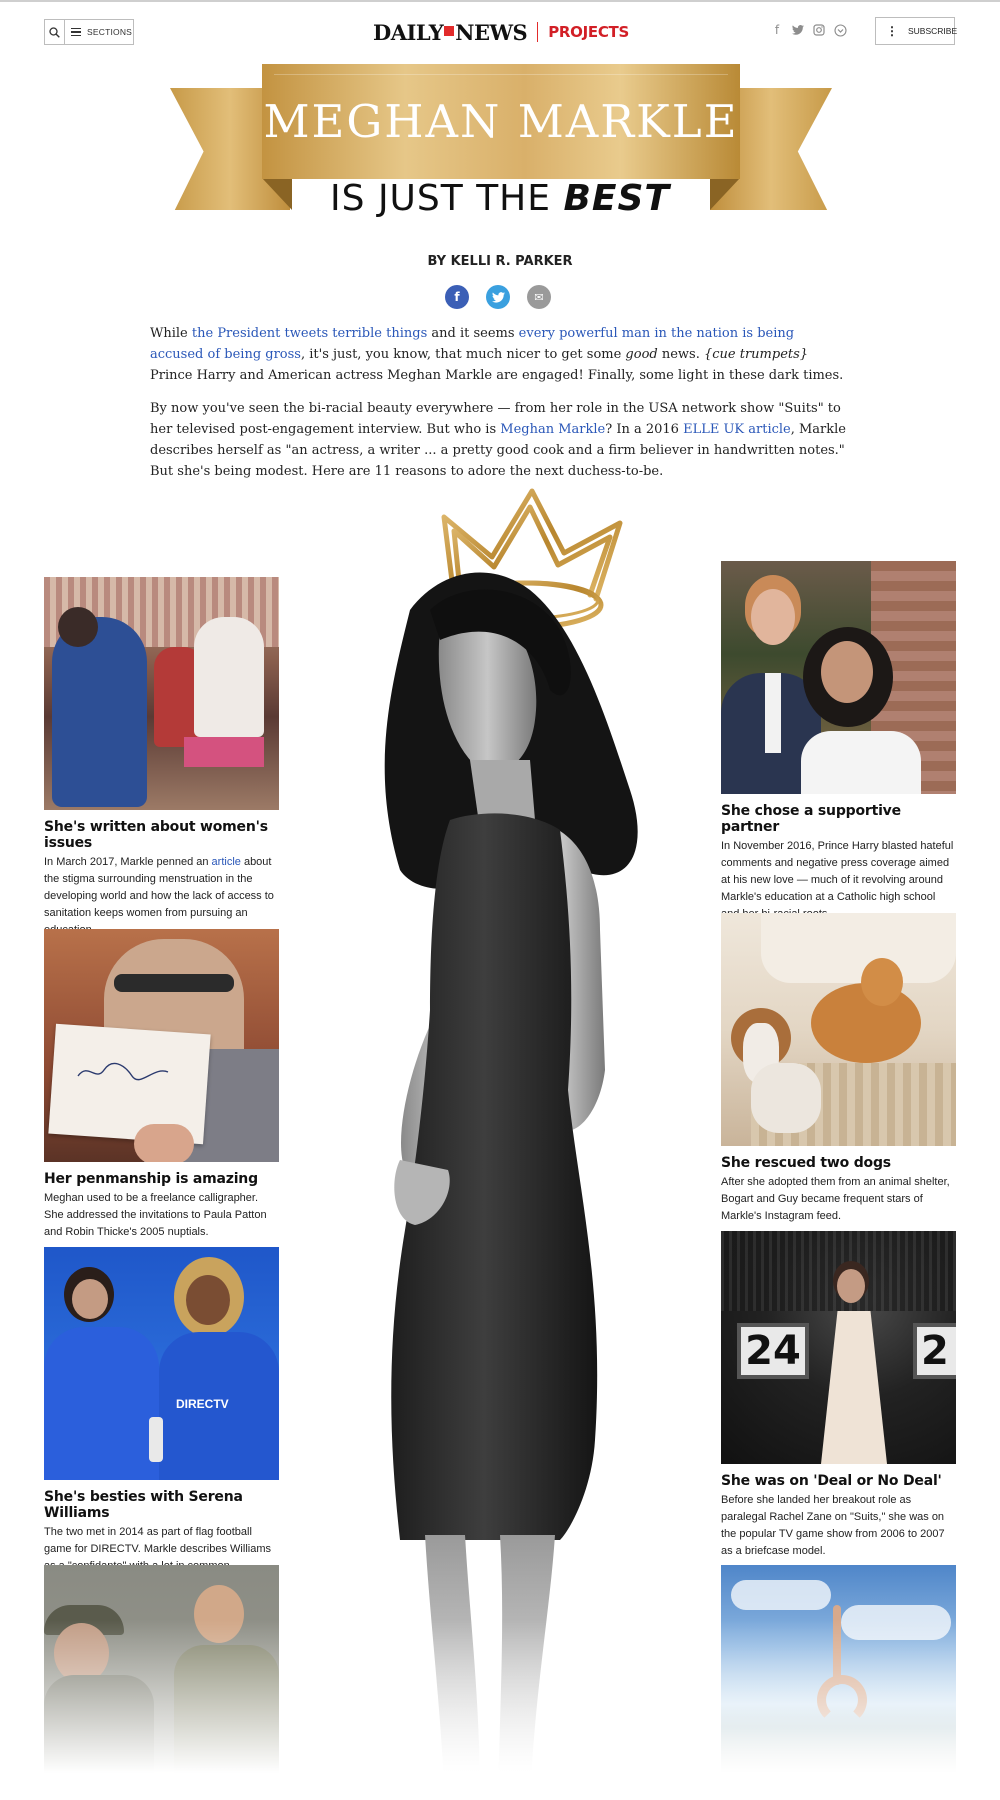 The image size is (1000, 1800). I want to click on link-meghan-markle: Meghan Markle, so click(552, 429).